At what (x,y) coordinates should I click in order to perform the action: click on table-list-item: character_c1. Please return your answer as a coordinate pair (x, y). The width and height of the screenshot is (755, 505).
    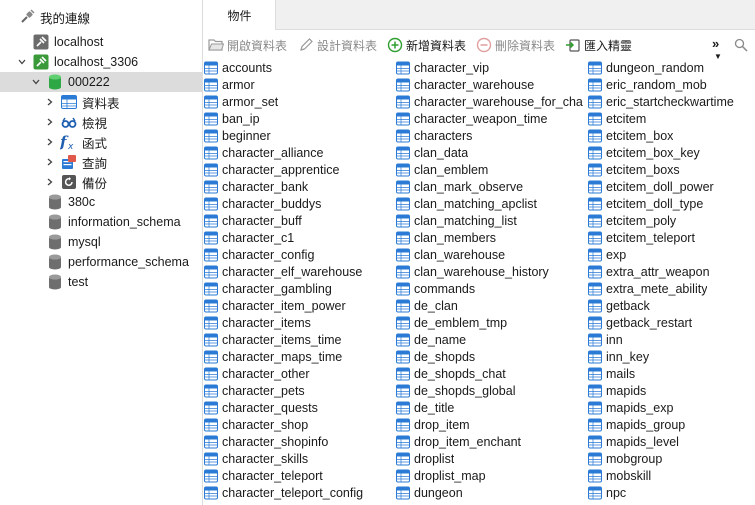
    Looking at the image, I should click on (299, 237).